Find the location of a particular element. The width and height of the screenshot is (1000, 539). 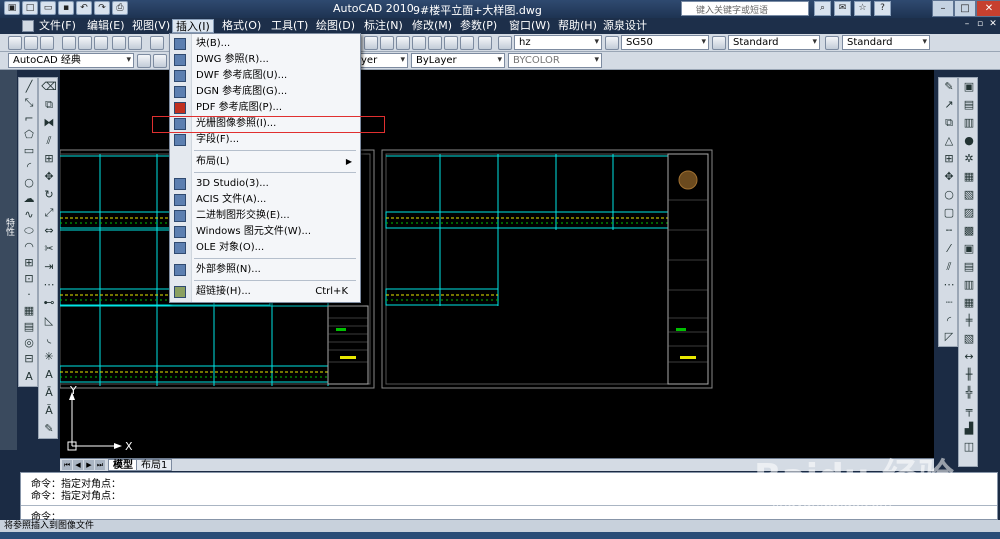

point-icon: · is located at coordinates (29, 295).